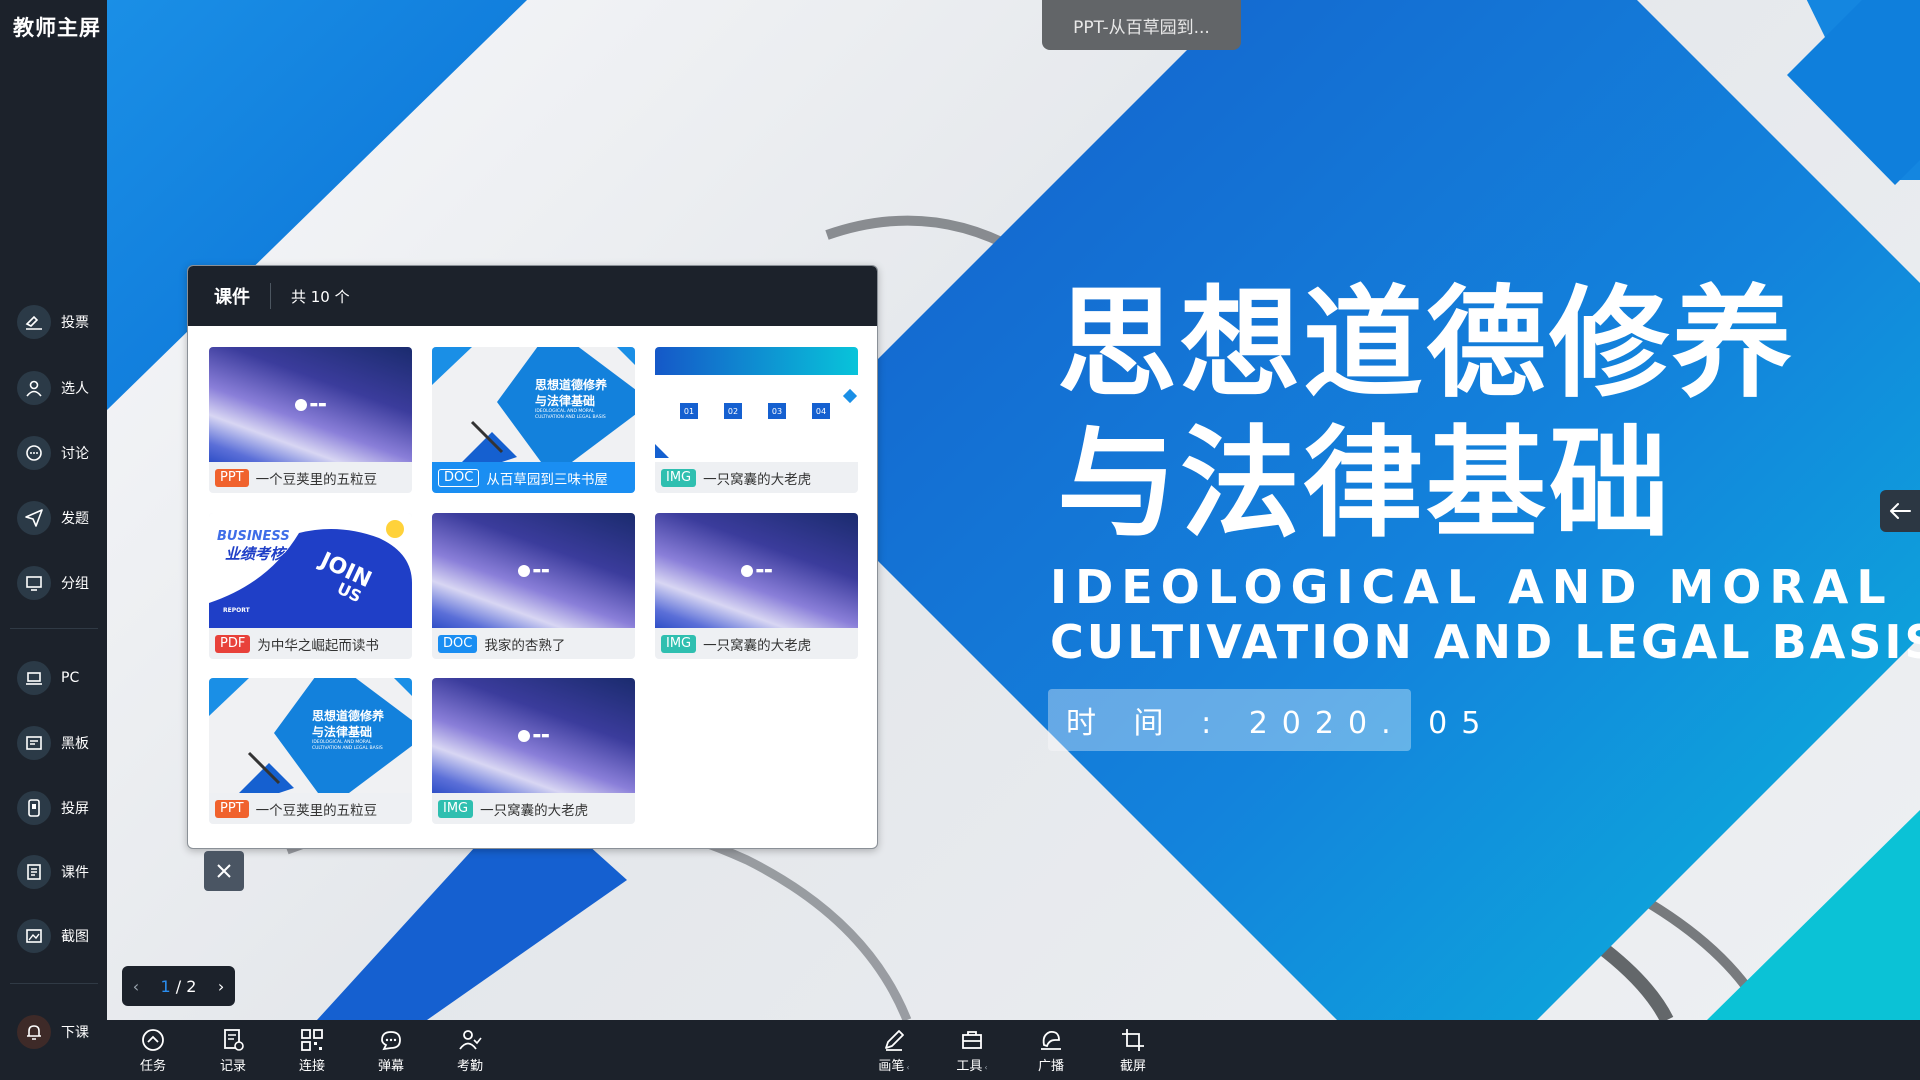 Image resolution: width=1920 pixels, height=1080 pixels. What do you see at coordinates (75, 323) in the screenshot?
I see `sidebar-item-label: 投票` at bounding box center [75, 323].